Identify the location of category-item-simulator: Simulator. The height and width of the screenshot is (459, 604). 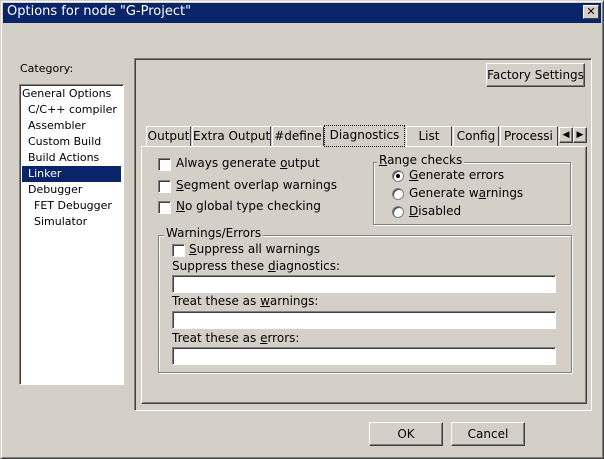
(71, 222).